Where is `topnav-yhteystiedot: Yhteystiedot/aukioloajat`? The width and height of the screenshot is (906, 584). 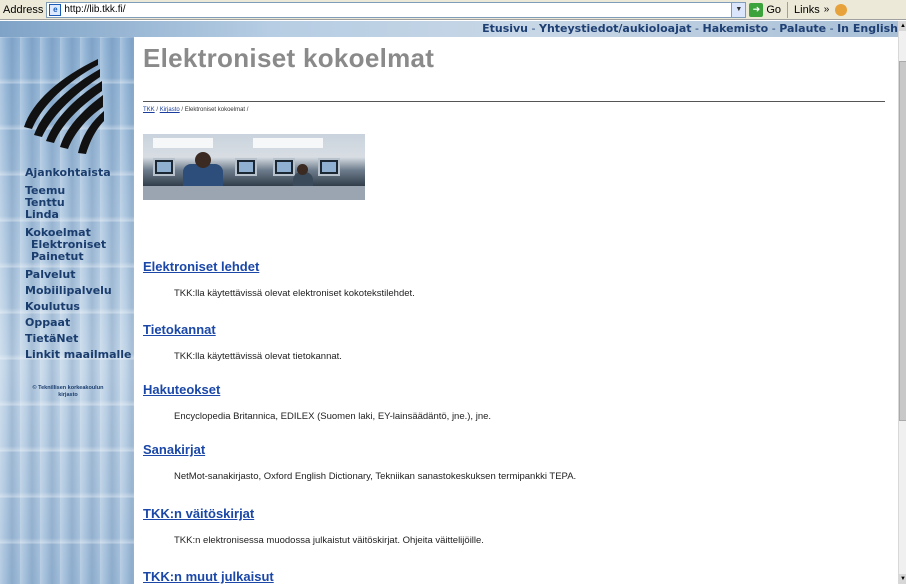
topnav-yhteystiedot: Yhteystiedot/aukioloajat is located at coordinates (615, 28).